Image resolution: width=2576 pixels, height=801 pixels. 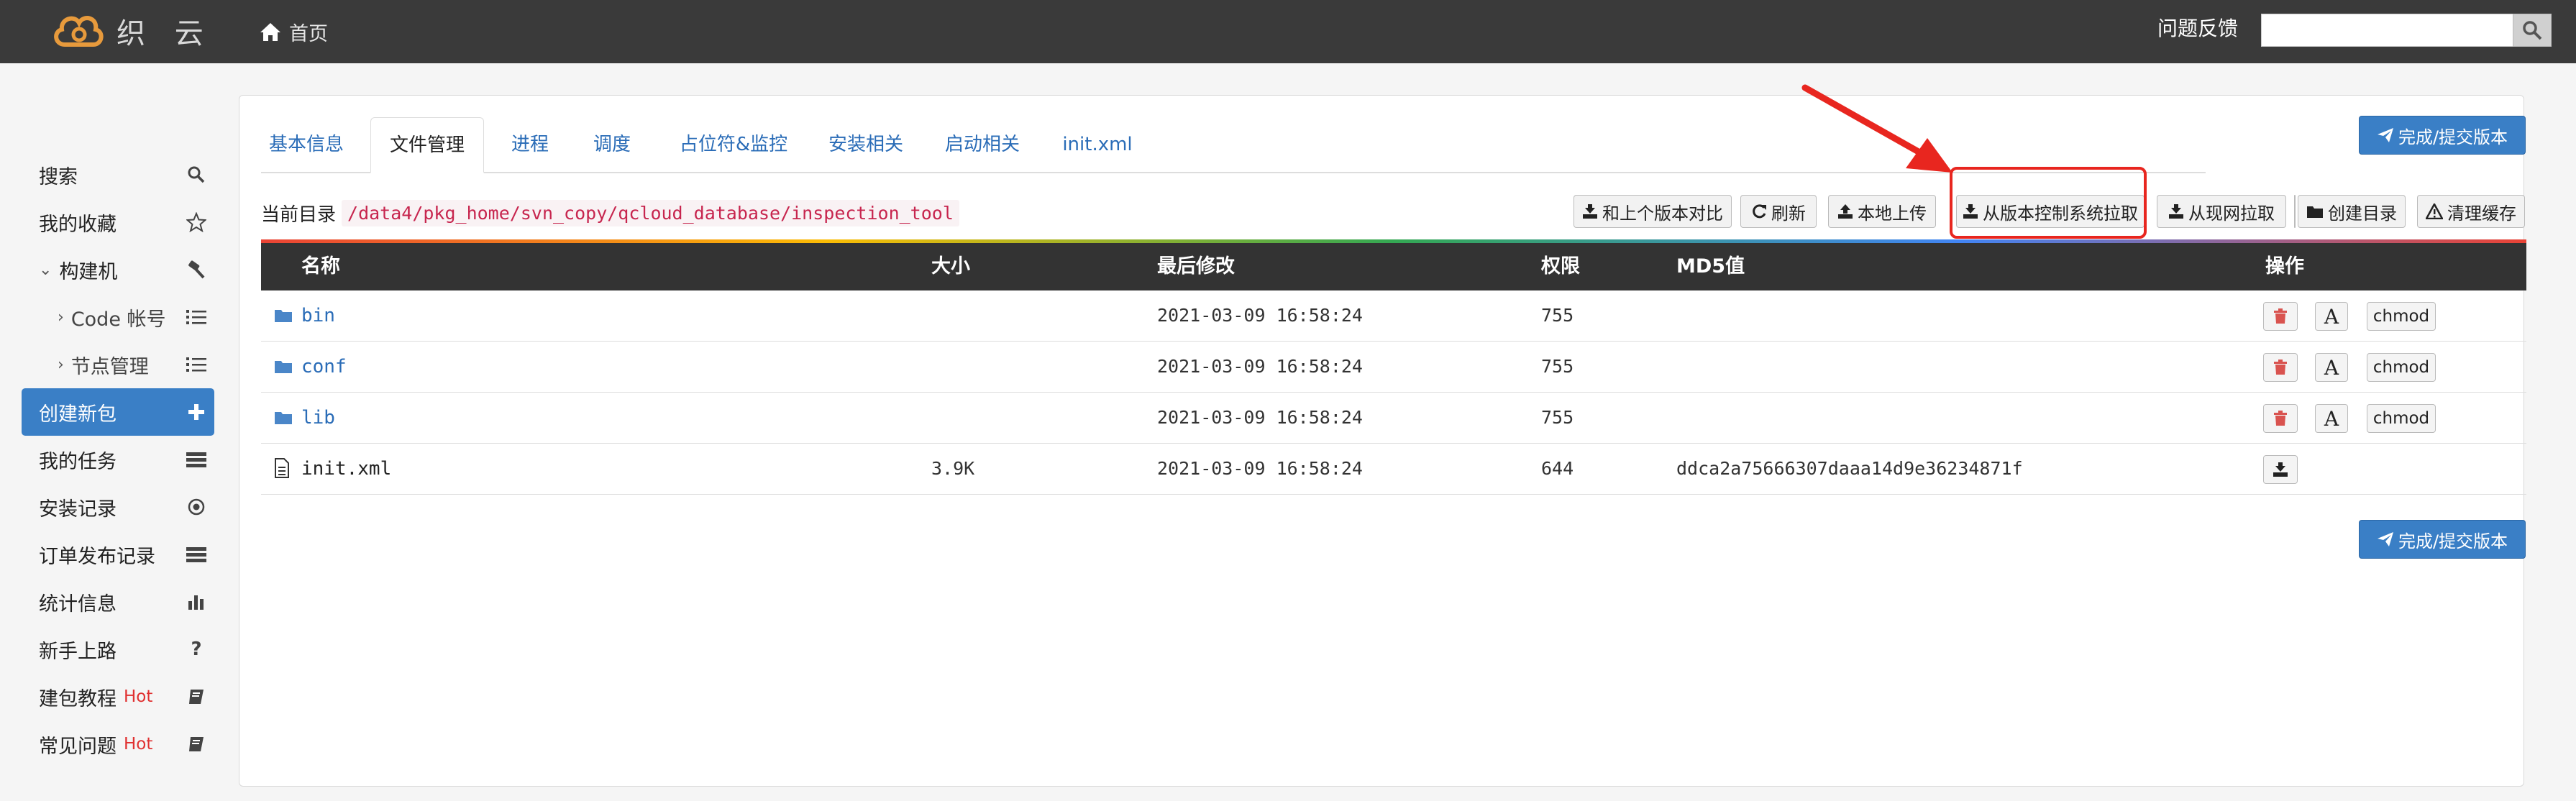 I want to click on file-name-link: bin, so click(x=318, y=315).